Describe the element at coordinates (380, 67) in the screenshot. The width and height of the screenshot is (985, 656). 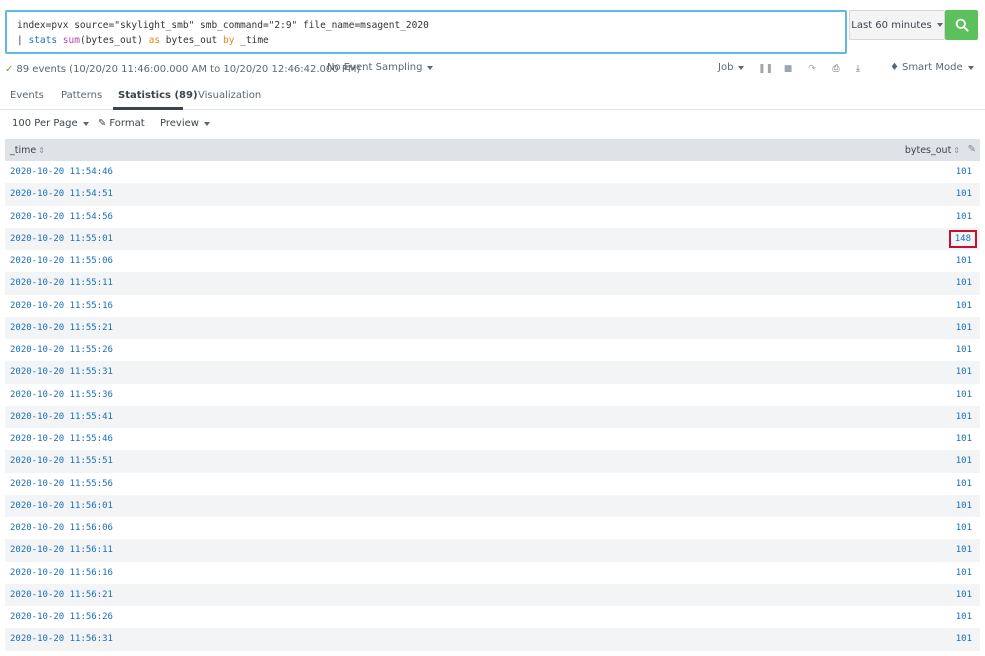
I see `event-sampling-dropdown: No Event Sampling` at that location.